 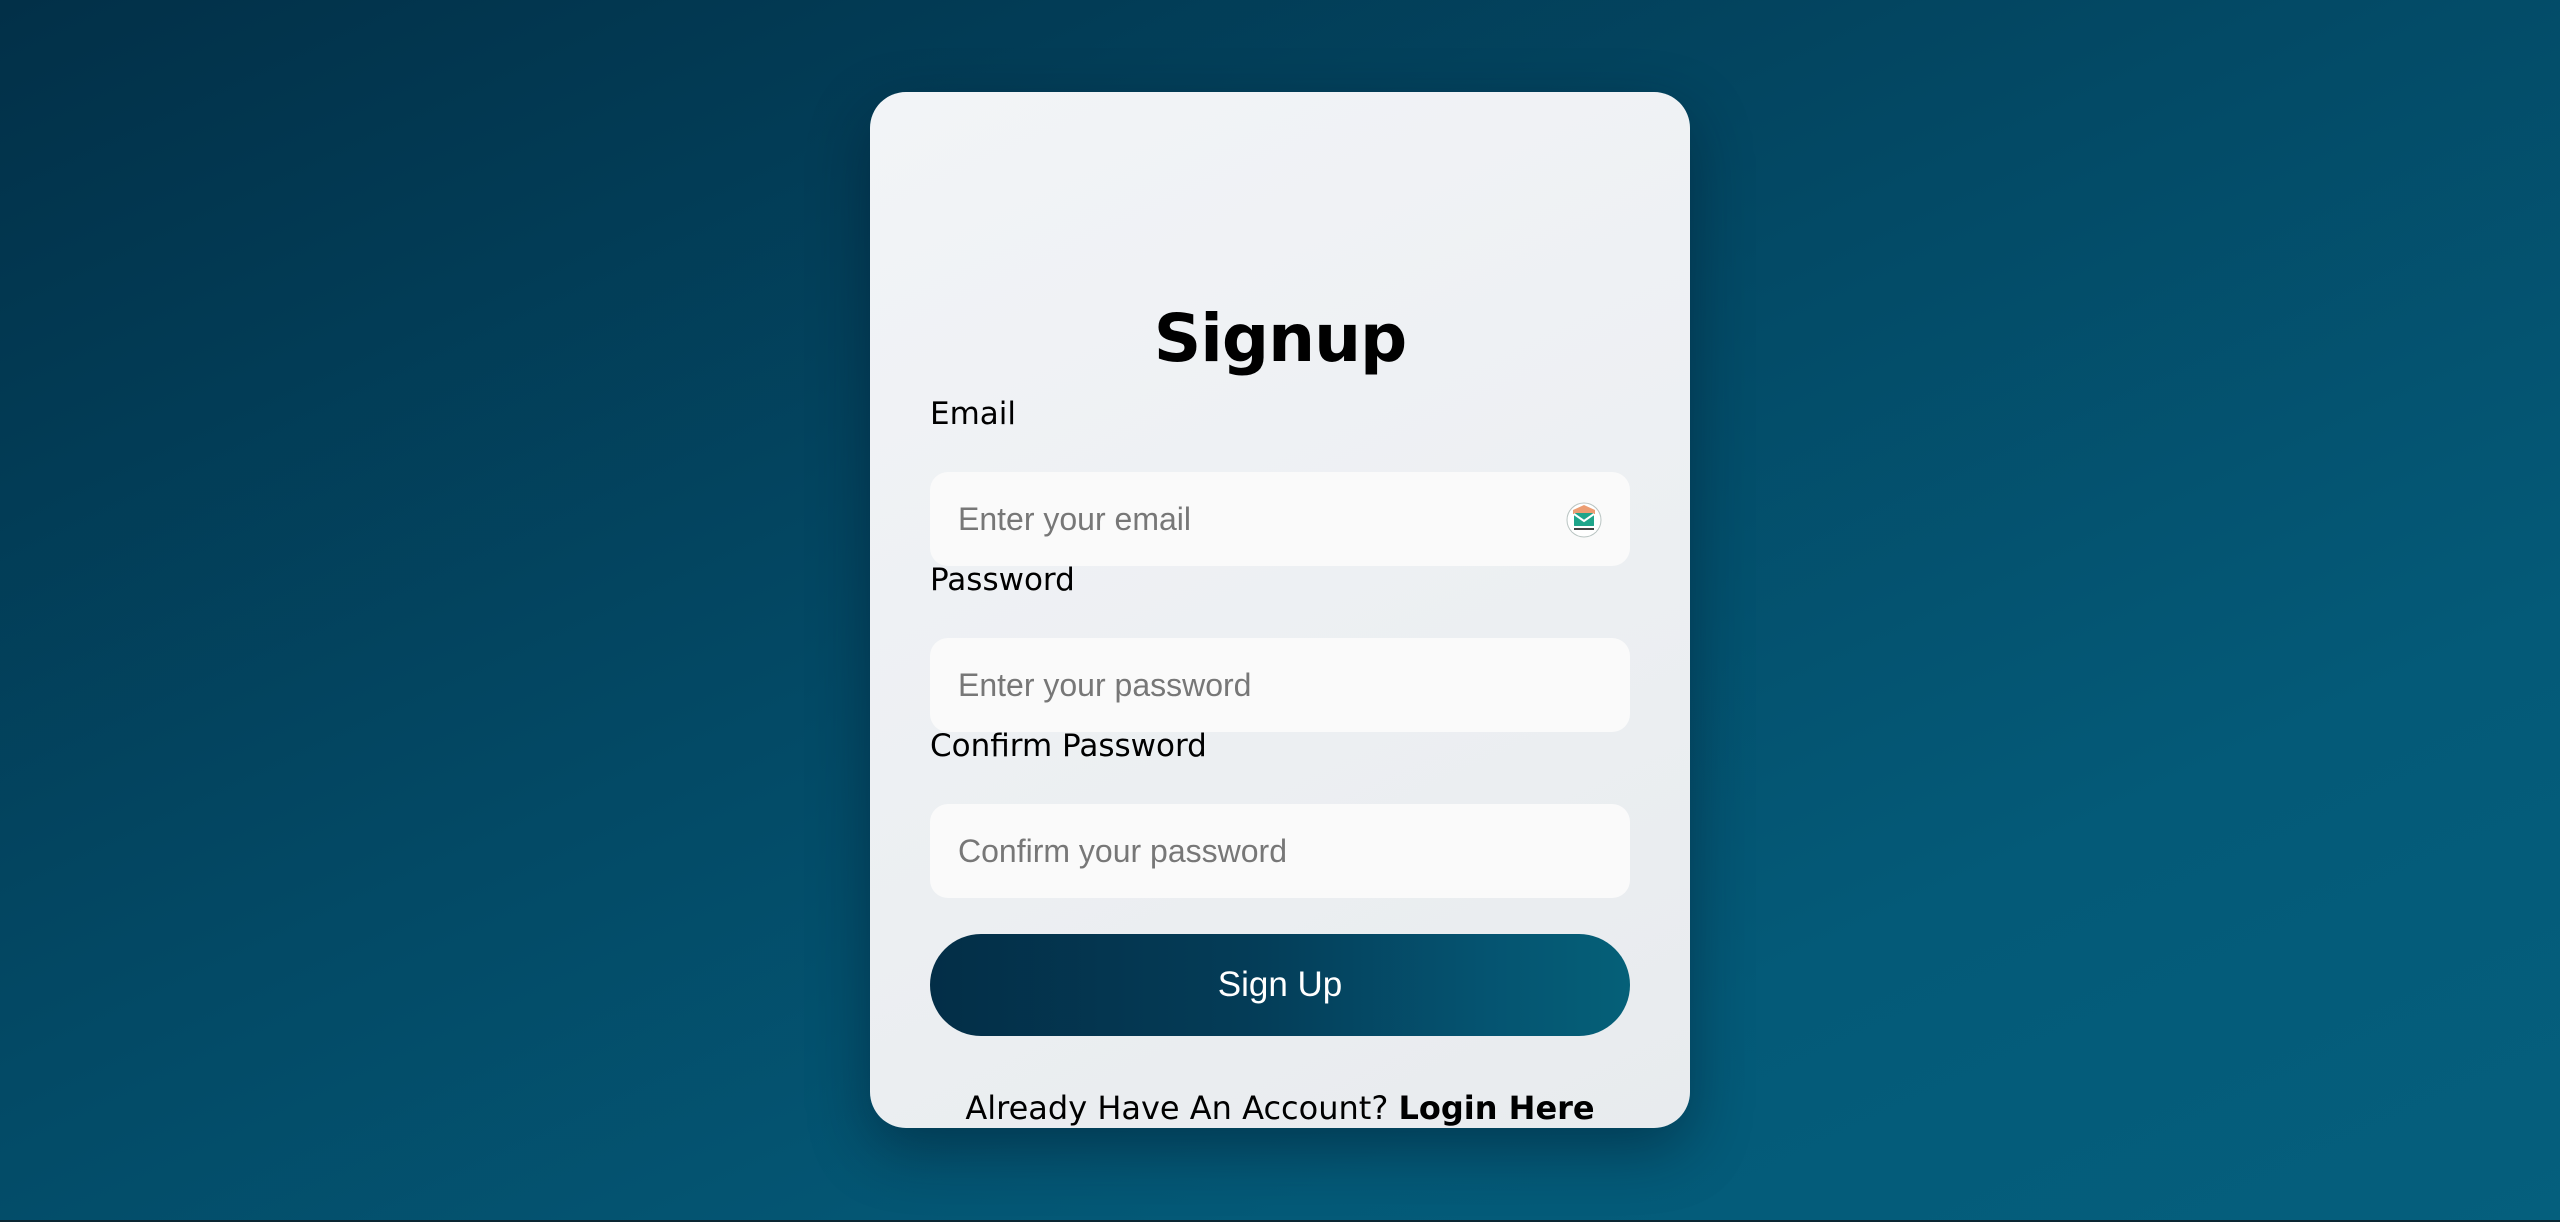 I want to click on email-extension-icon, so click(x=1584, y=520).